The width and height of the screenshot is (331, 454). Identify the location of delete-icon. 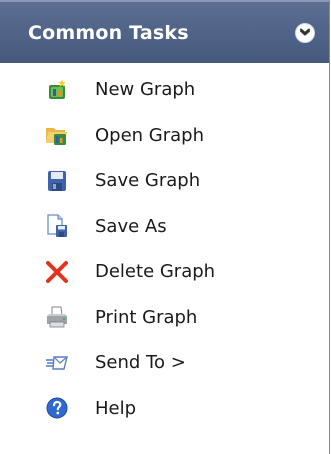
(57, 272).